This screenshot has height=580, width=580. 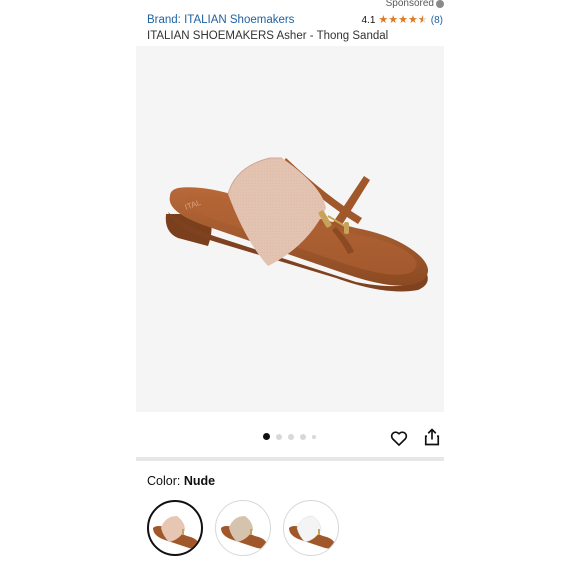 I want to click on share-icon, so click(x=432, y=437).